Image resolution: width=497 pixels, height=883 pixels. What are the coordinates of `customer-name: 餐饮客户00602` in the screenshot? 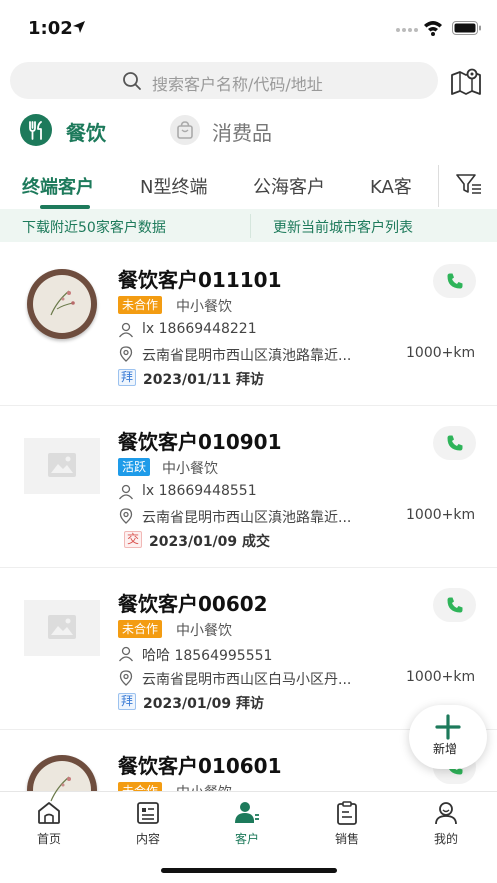 It's located at (193, 604).